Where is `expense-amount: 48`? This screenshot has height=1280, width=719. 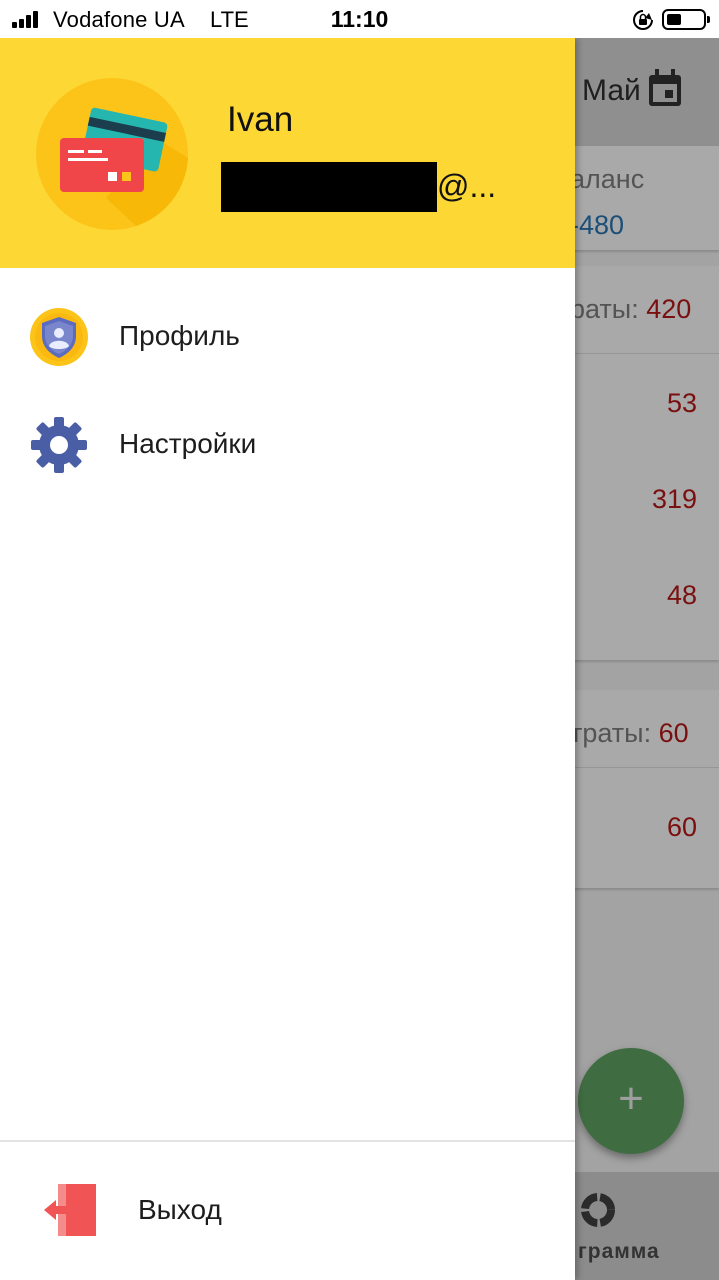 expense-amount: 48 is located at coordinates (681, 595).